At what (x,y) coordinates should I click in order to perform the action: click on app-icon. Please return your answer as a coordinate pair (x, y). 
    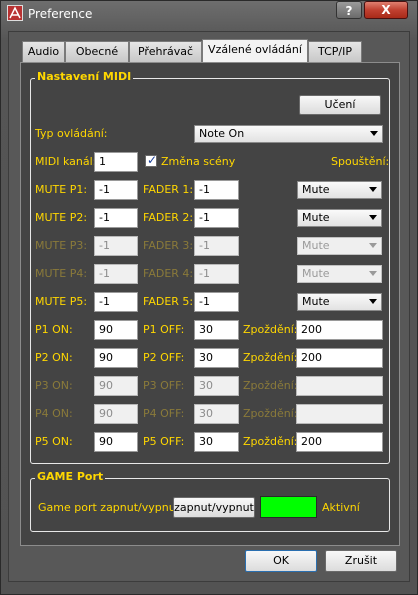
    Looking at the image, I should click on (15, 13).